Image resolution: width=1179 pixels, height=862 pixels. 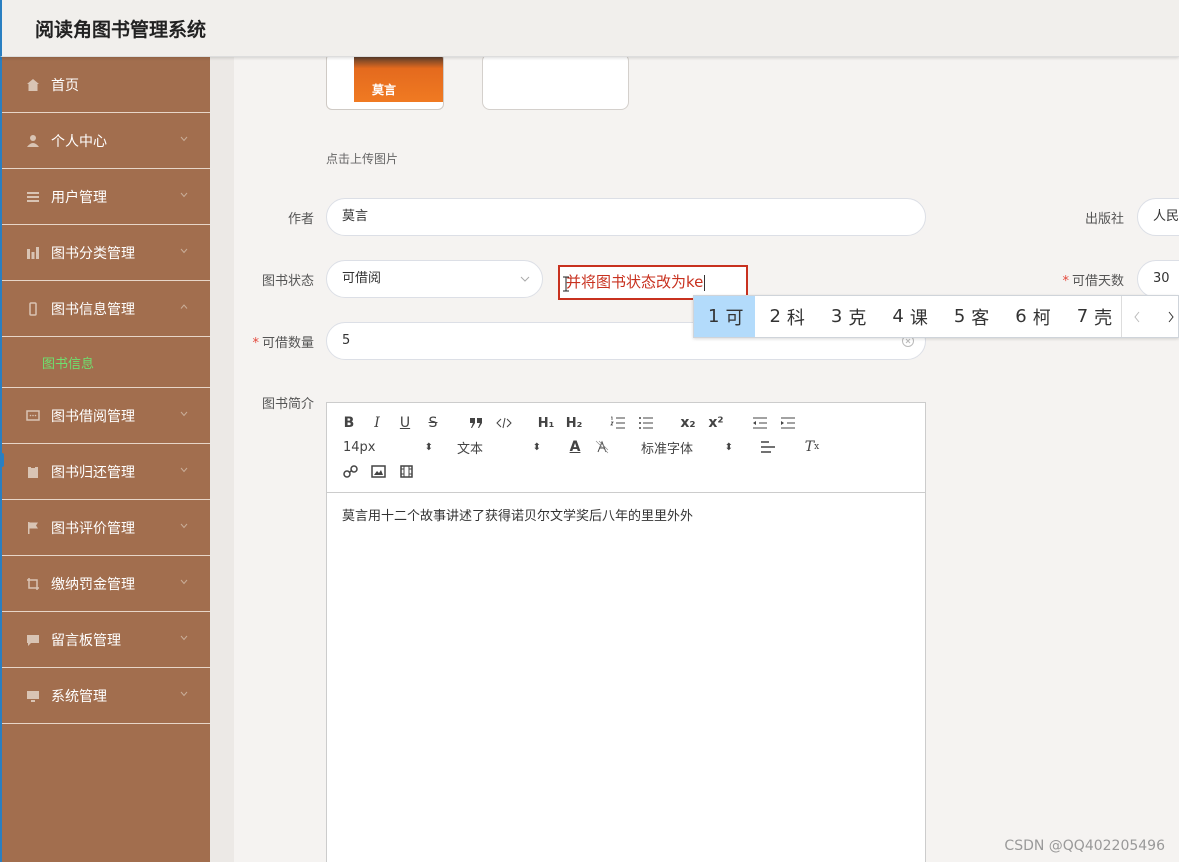 What do you see at coordinates (398, 79) in the screenshot?
I see `book-cover-image: 莫言` at bounding box center [398, 79].